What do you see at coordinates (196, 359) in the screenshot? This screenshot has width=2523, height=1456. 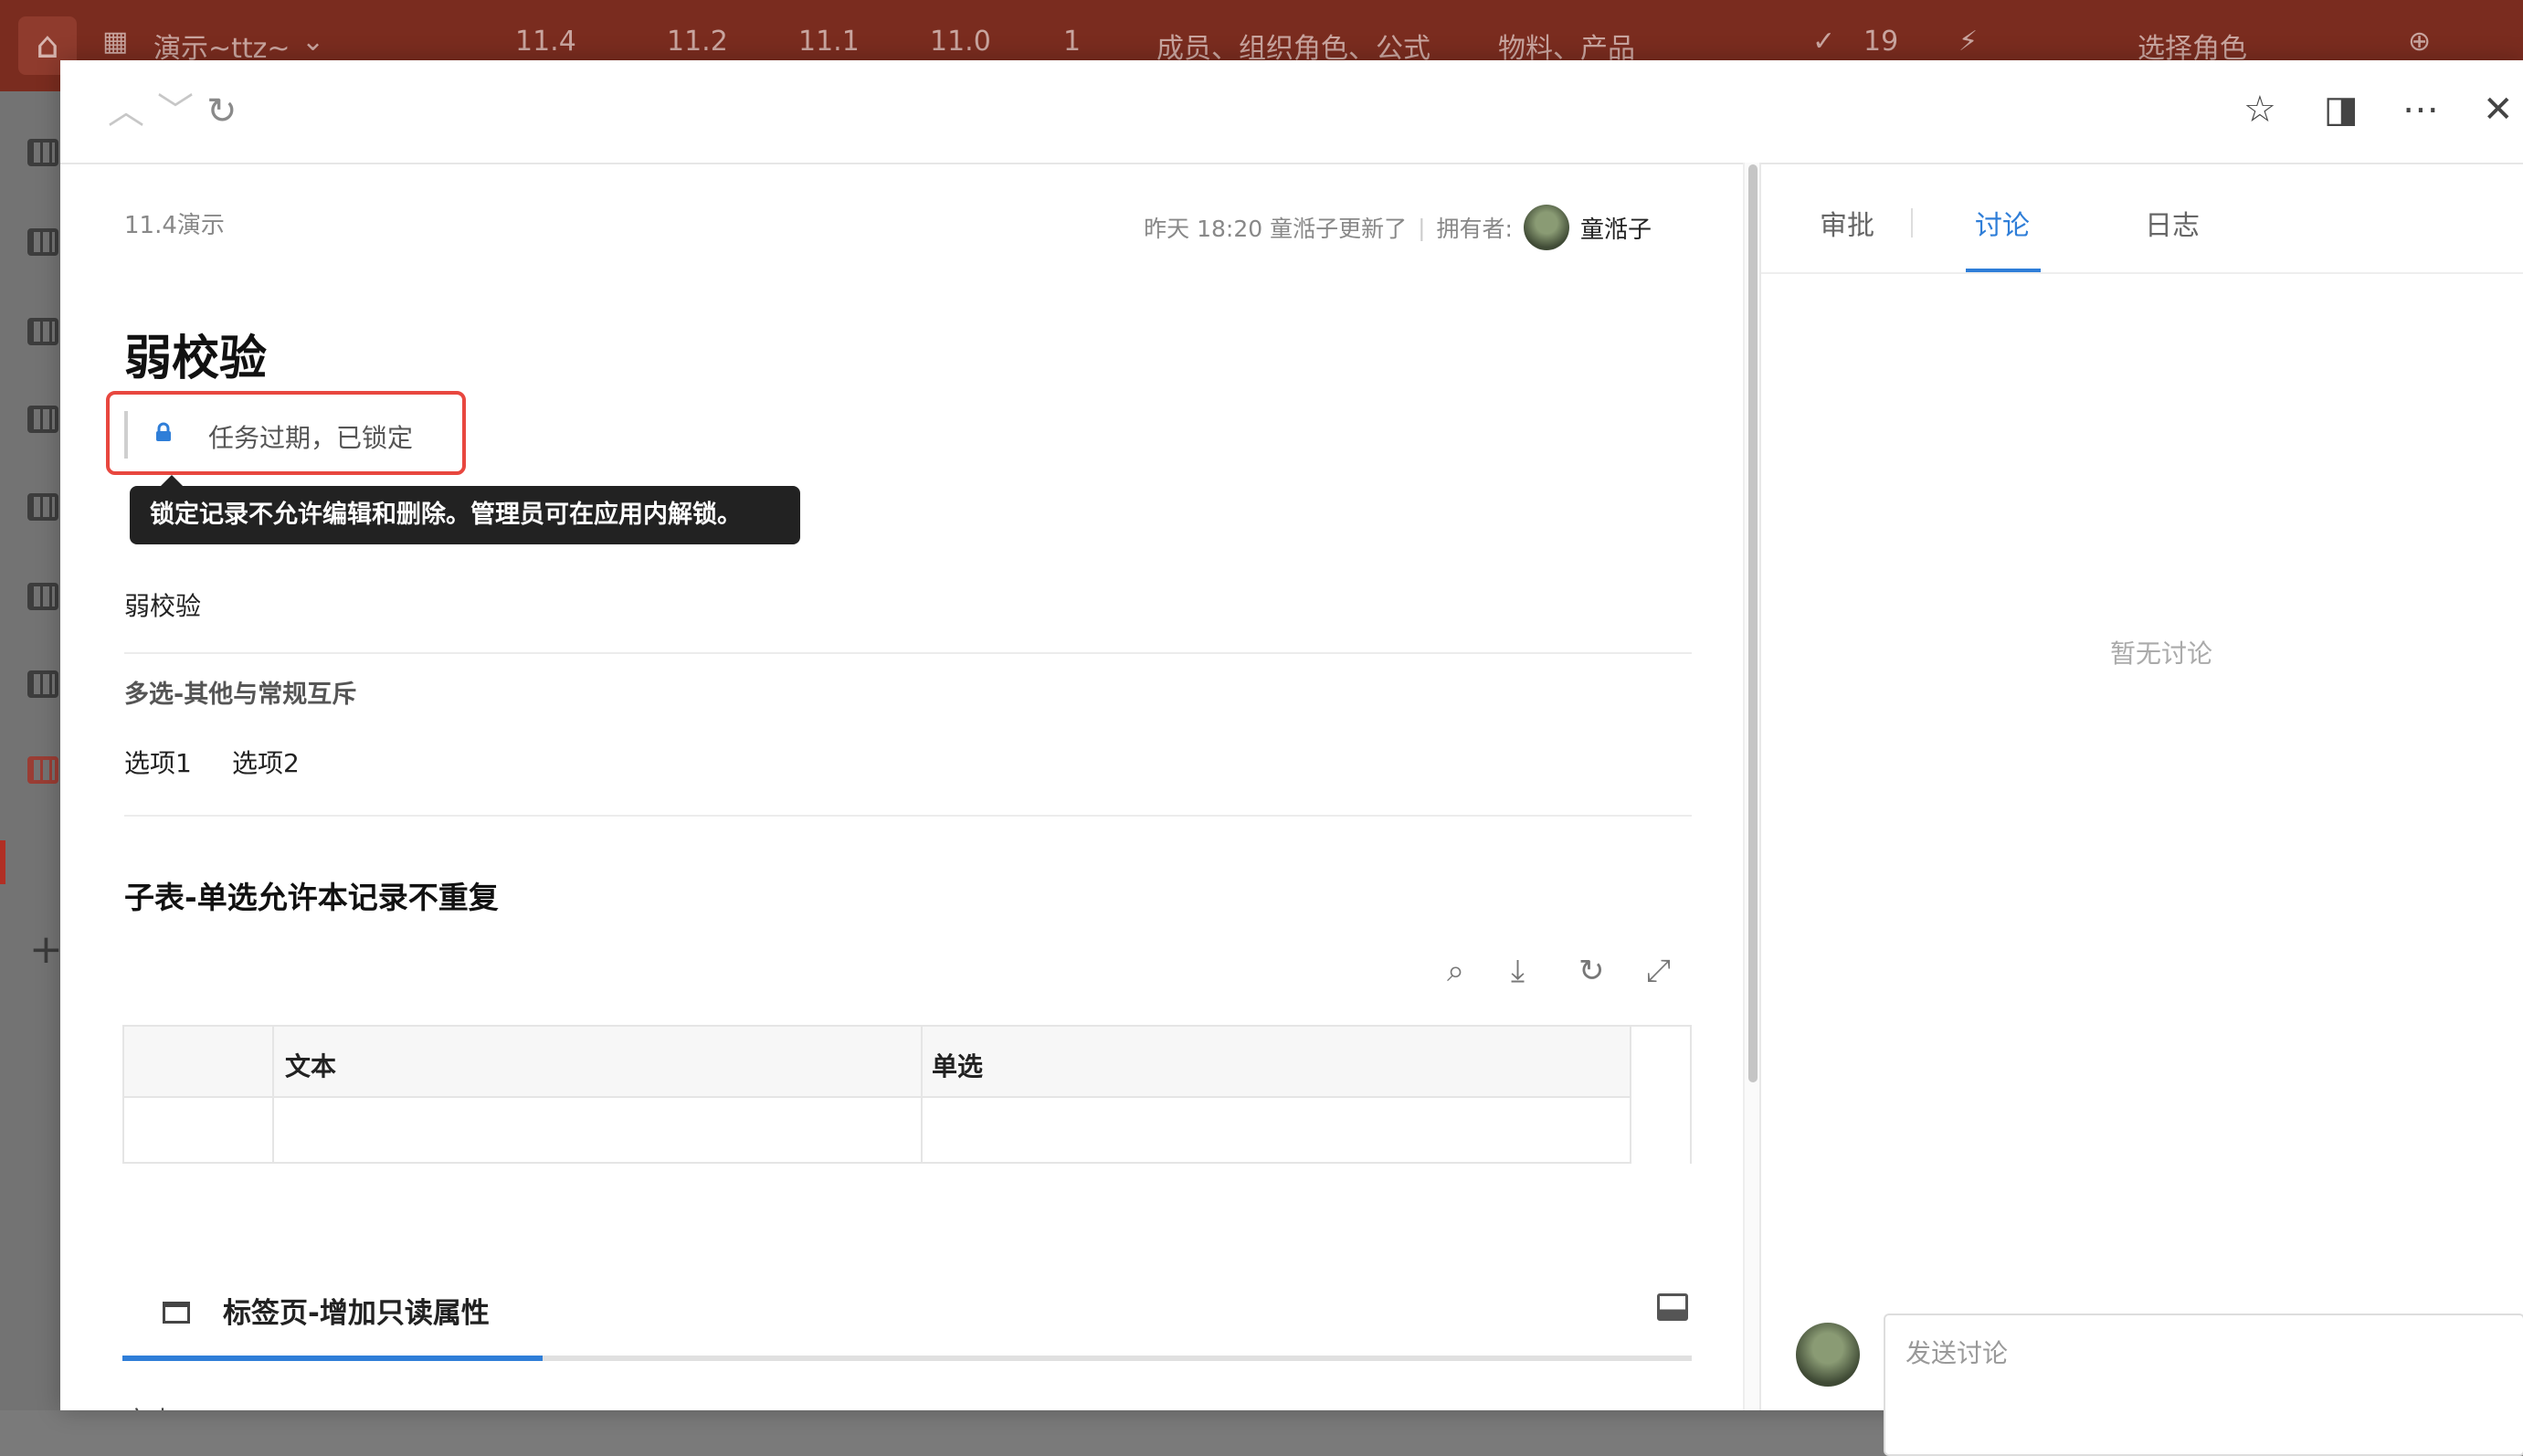 I see `record-title: 弱校验` at bounding box center [196, 359].